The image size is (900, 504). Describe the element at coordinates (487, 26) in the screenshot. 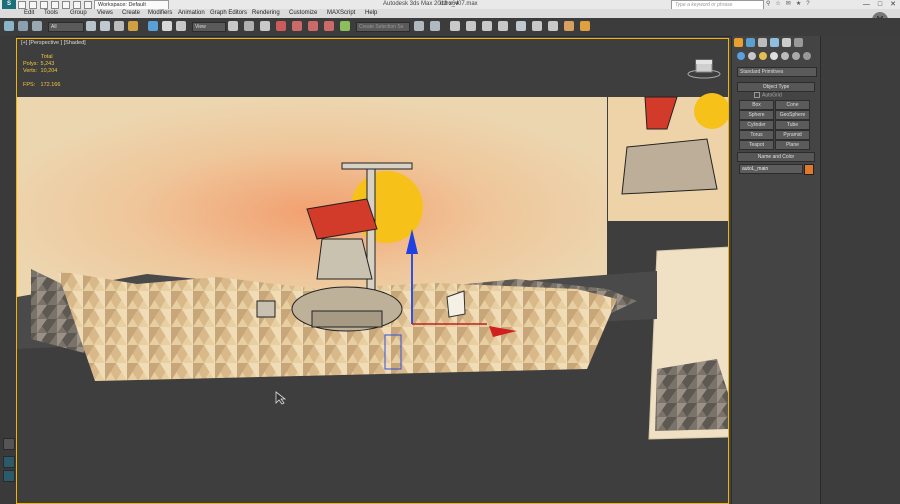

I see `curve-editor-icon` at that location.